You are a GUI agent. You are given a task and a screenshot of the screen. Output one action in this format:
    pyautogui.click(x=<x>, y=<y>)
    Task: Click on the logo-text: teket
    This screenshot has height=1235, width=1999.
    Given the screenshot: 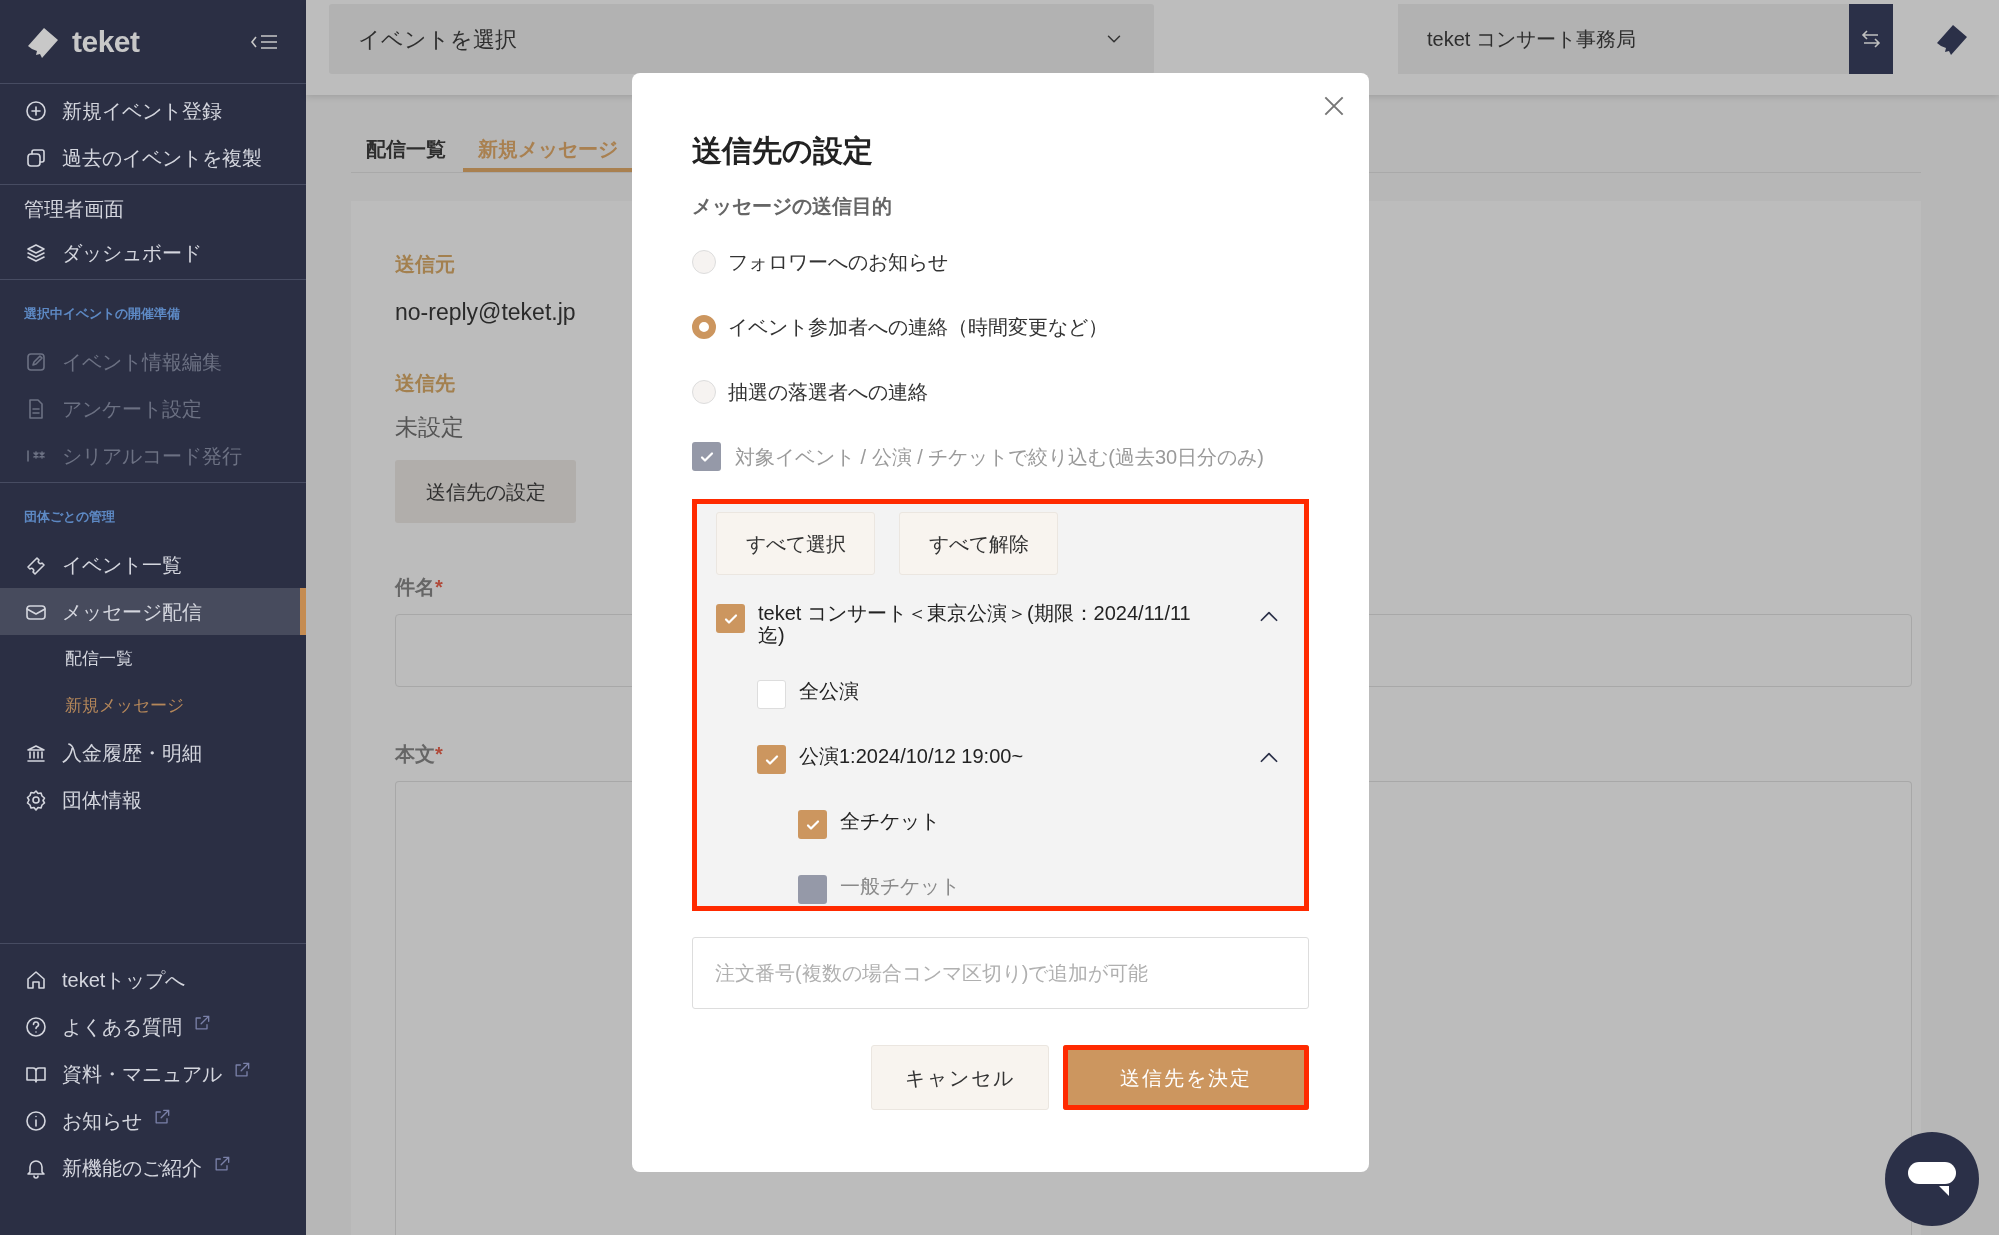 What is the action you would take?
    pyautogui.click(x=106, y=42)
    